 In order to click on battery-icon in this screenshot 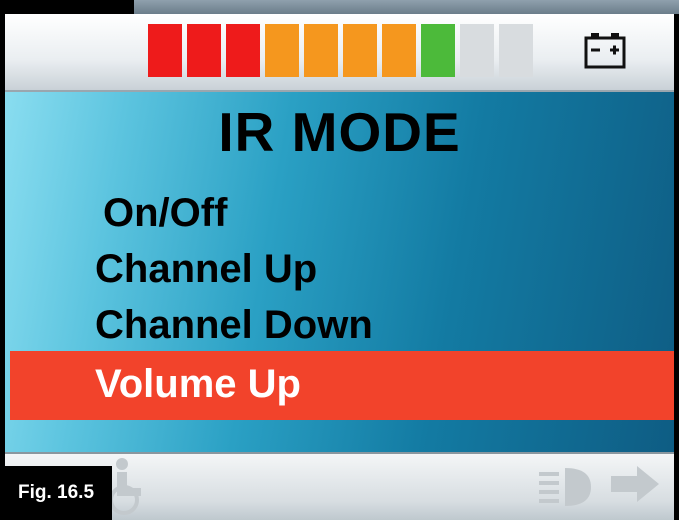, I will do `click(605, 51)`.